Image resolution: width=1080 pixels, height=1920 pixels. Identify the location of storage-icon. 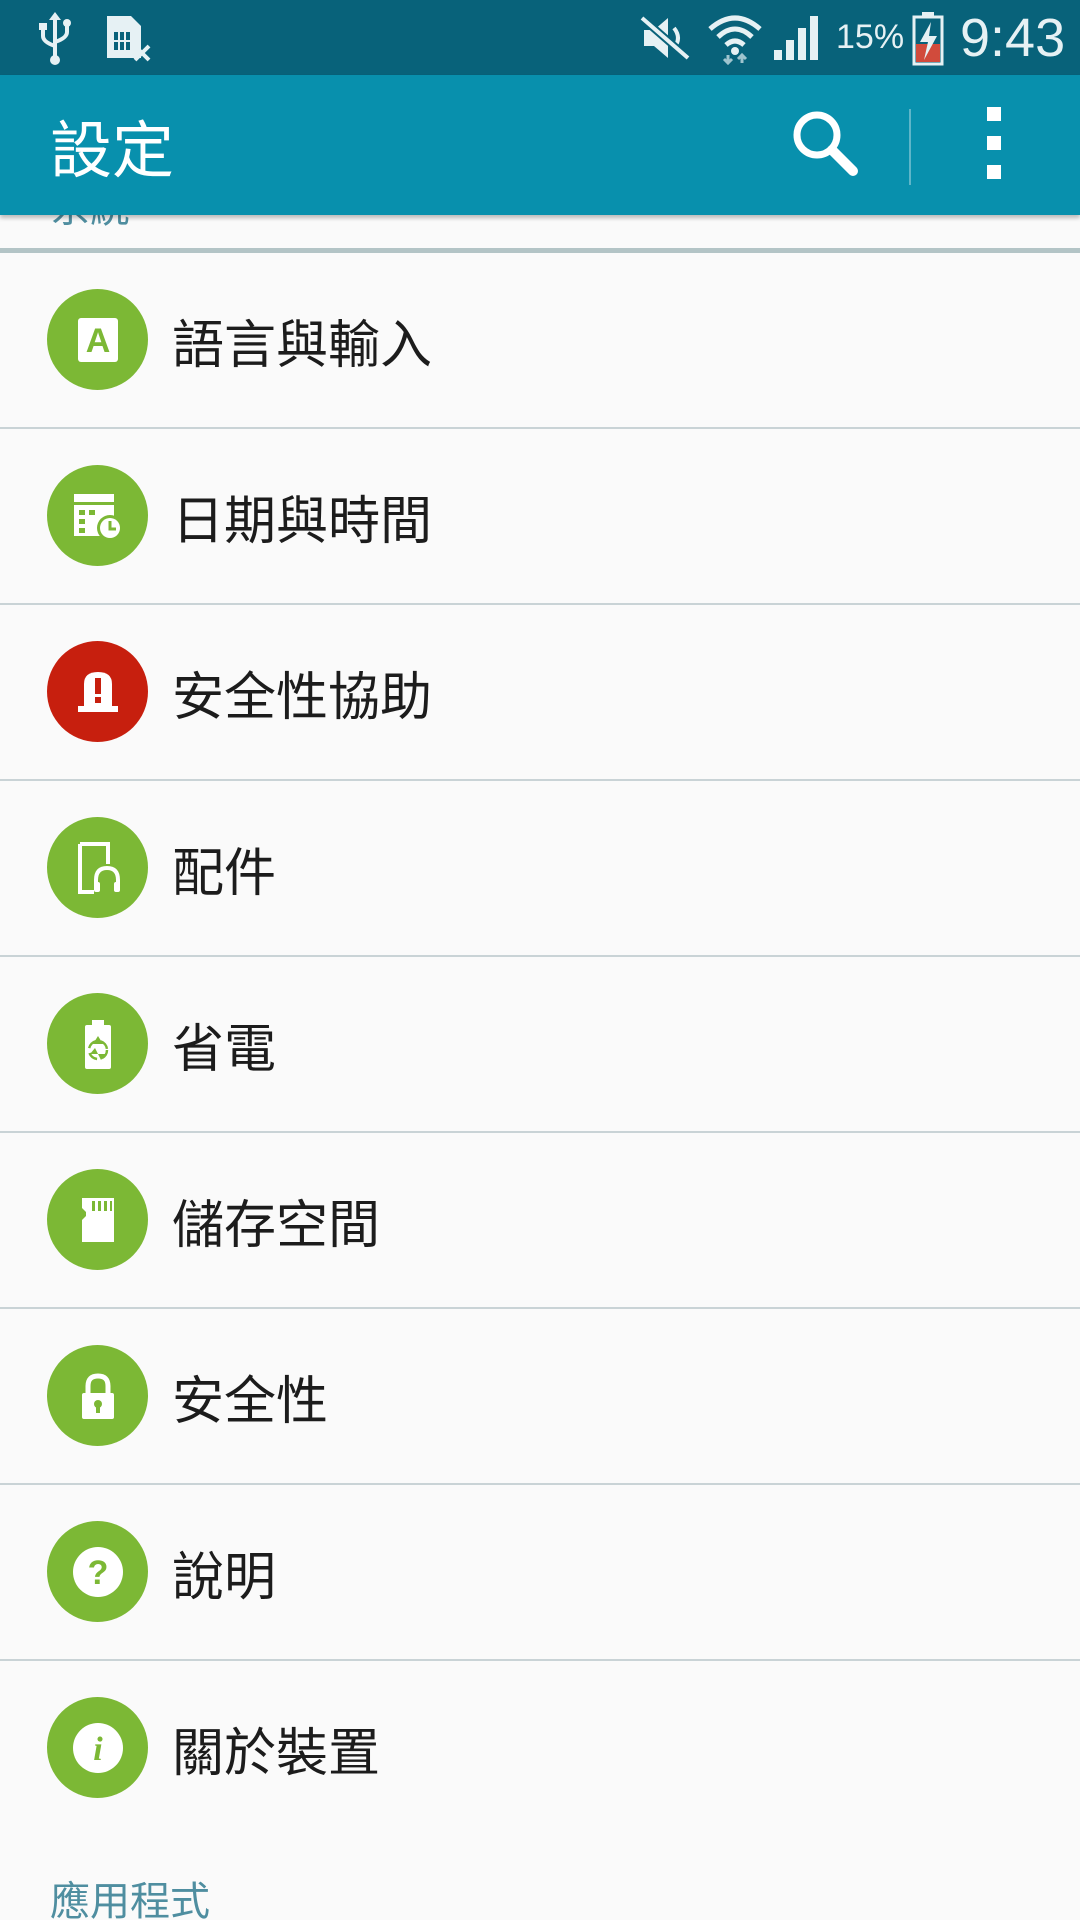
(97, 1219).